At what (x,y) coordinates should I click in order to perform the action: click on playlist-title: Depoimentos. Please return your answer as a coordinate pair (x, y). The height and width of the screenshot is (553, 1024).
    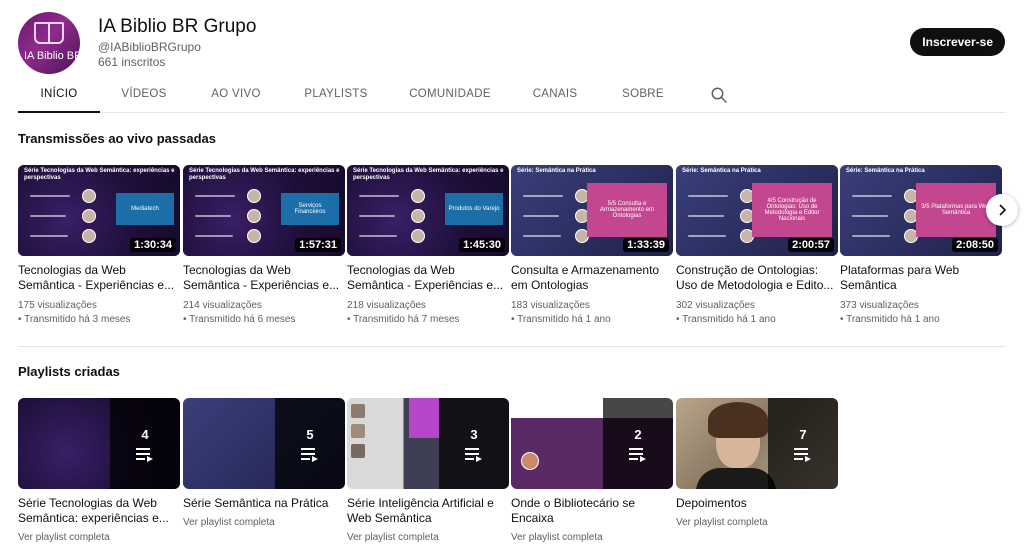
    Looking at the image, I should click on (757, 503).